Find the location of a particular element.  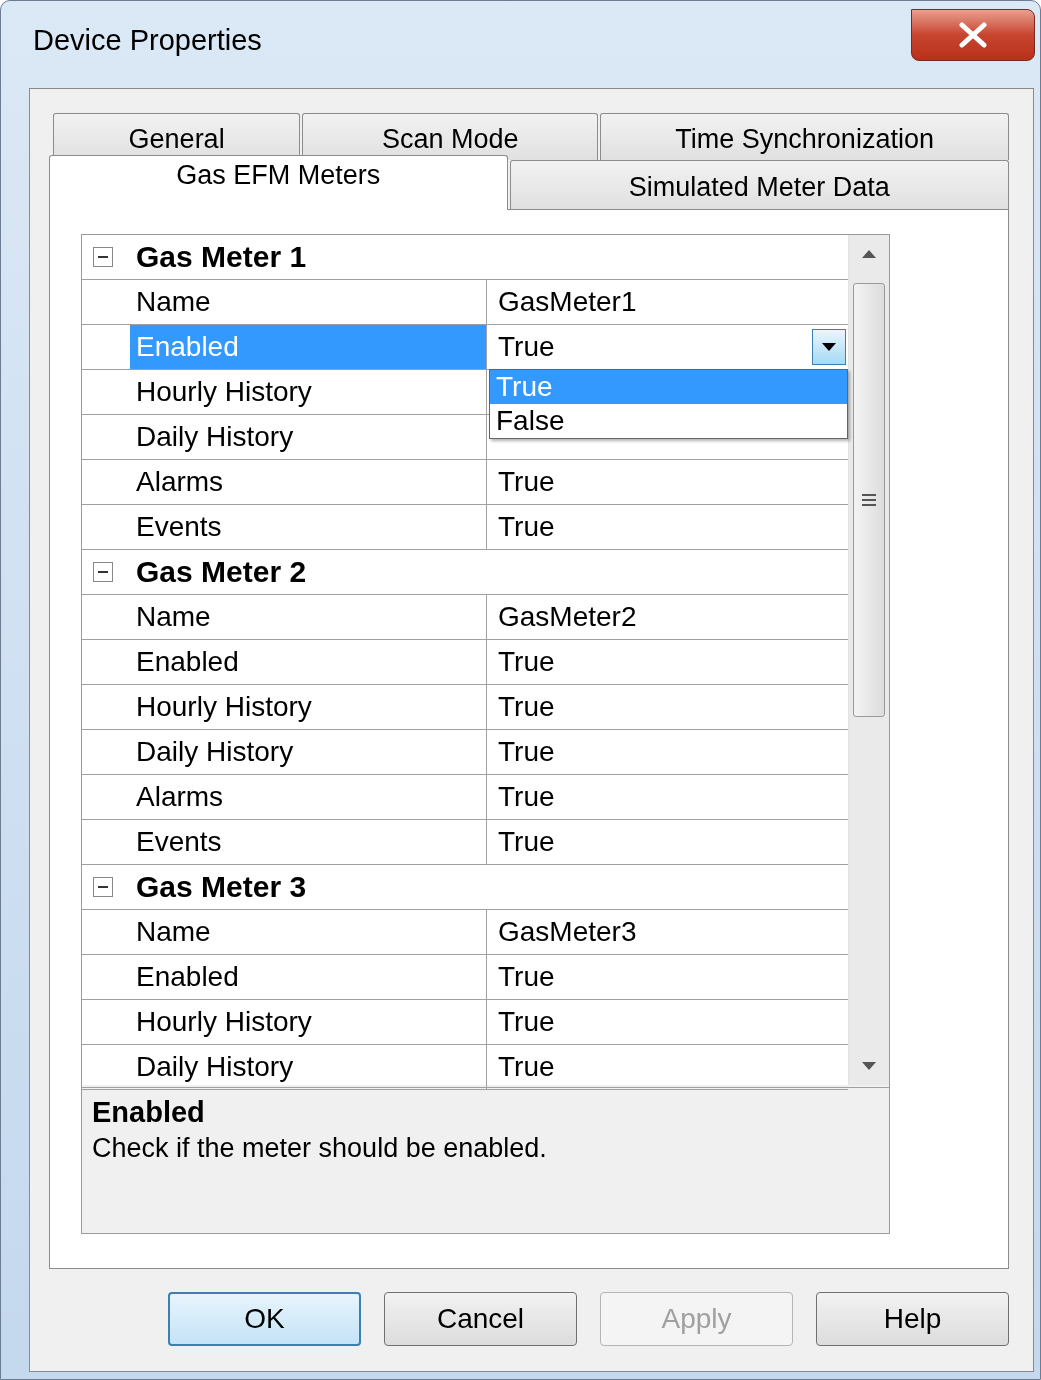

tab: Gas EFM Meters is located at coordinates (278, 182).